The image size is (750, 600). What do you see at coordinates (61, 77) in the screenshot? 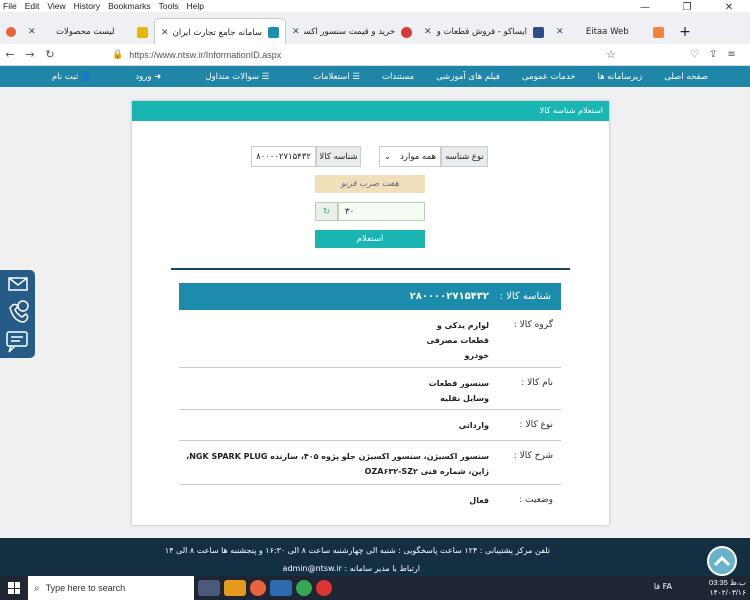
I see `nav-register: 👤 ثبت نام` at bounding box center [61, 77].